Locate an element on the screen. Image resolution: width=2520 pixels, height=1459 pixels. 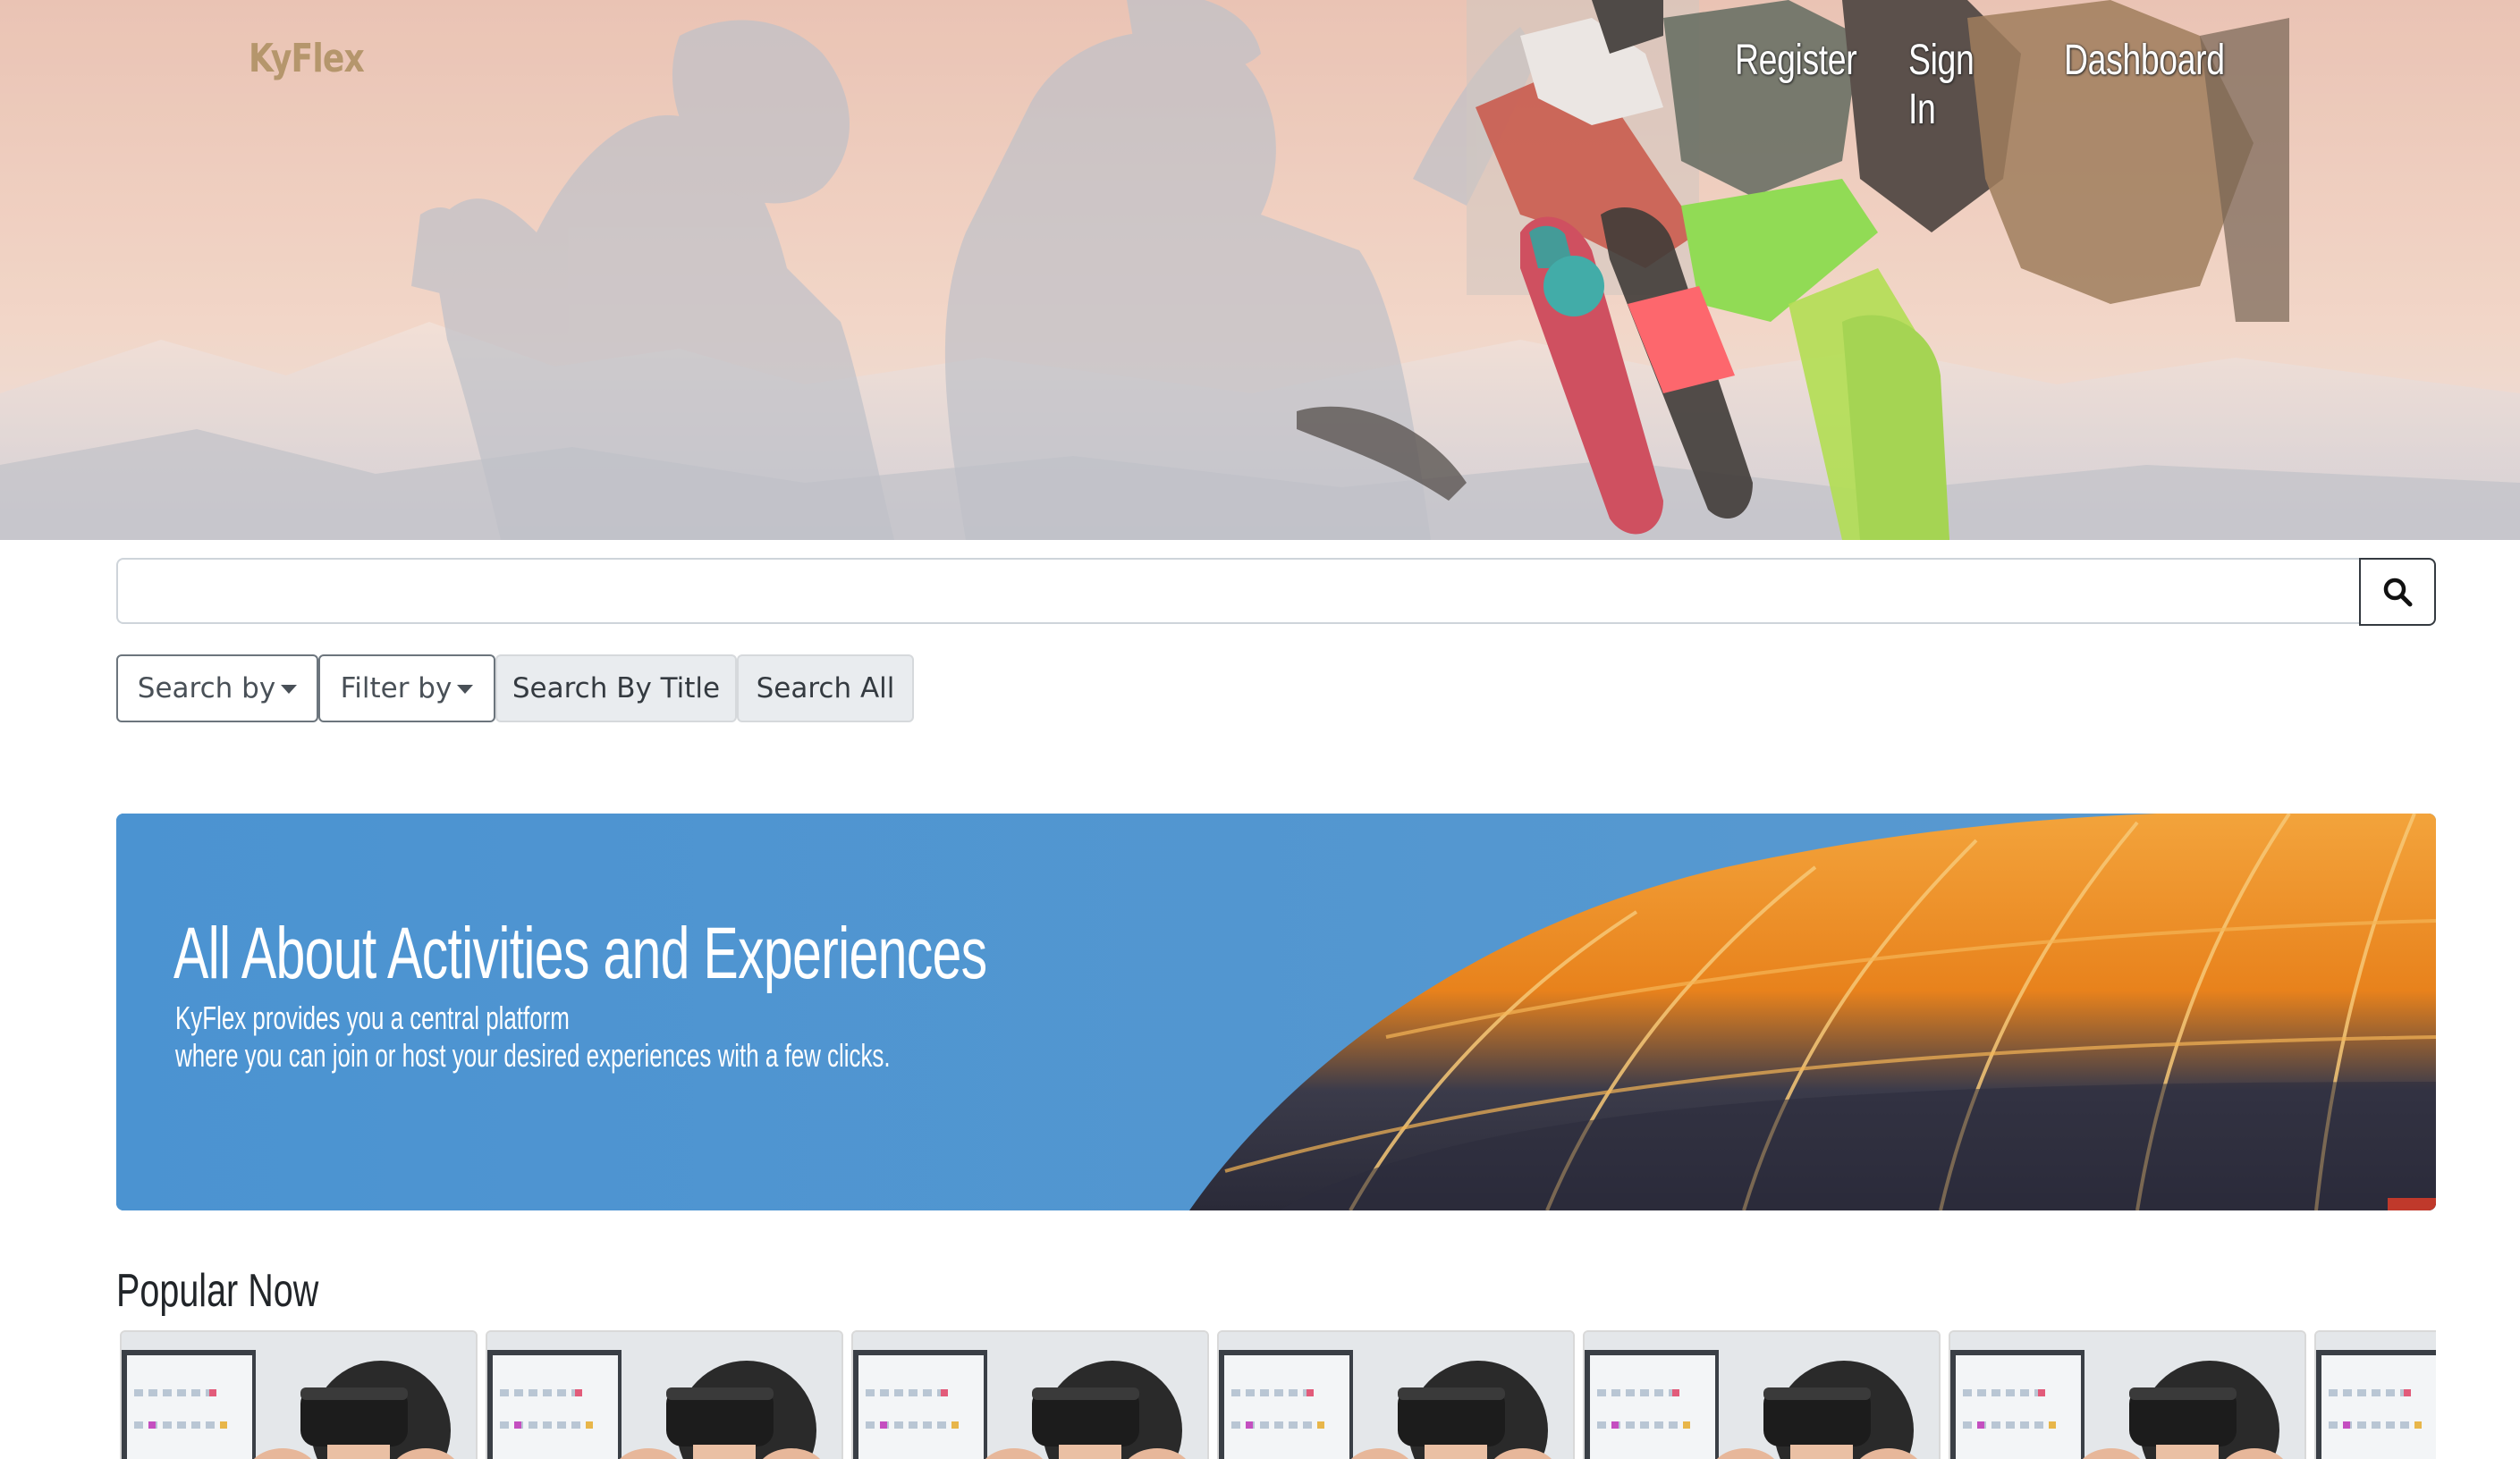
filter-by-dropdown: Filter by is located at coordinates (406, 688).